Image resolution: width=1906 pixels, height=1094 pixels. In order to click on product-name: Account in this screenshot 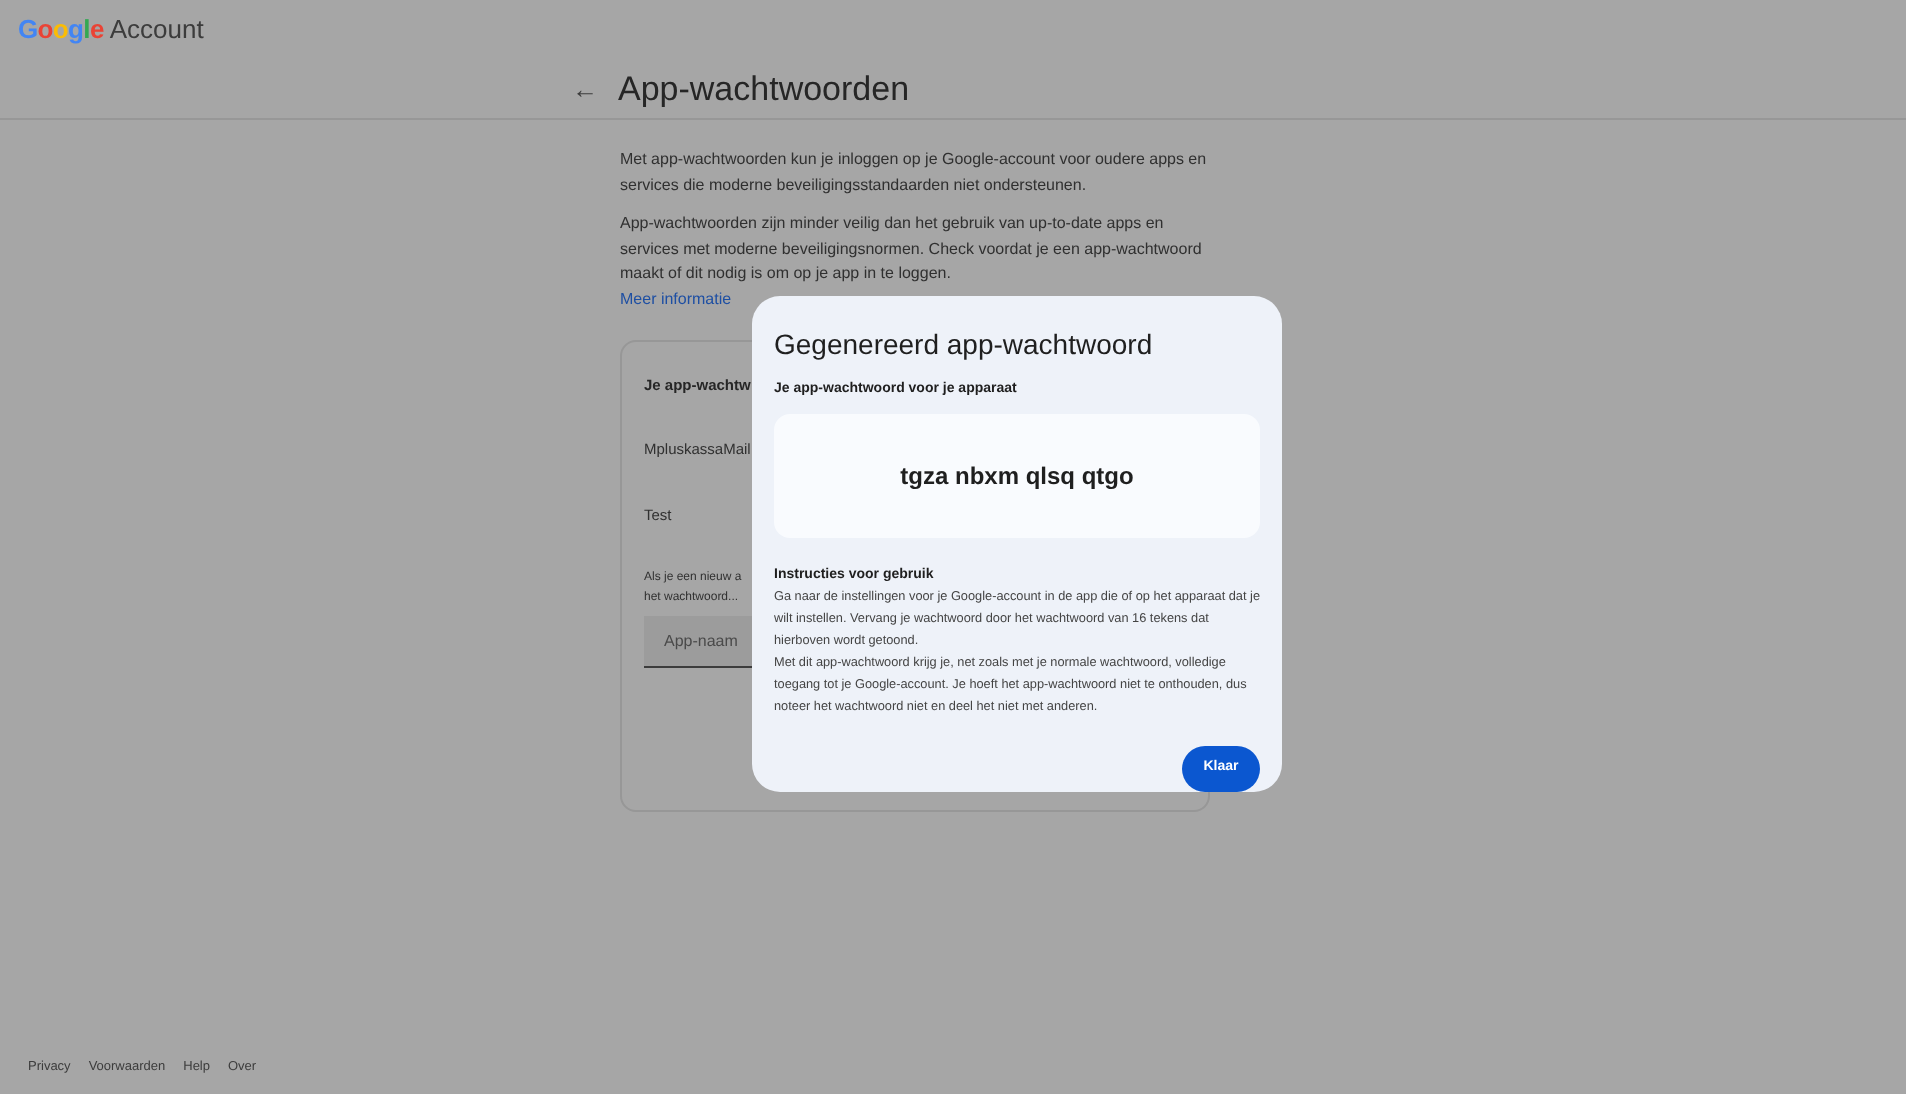, I will do `click(156, 30)`.